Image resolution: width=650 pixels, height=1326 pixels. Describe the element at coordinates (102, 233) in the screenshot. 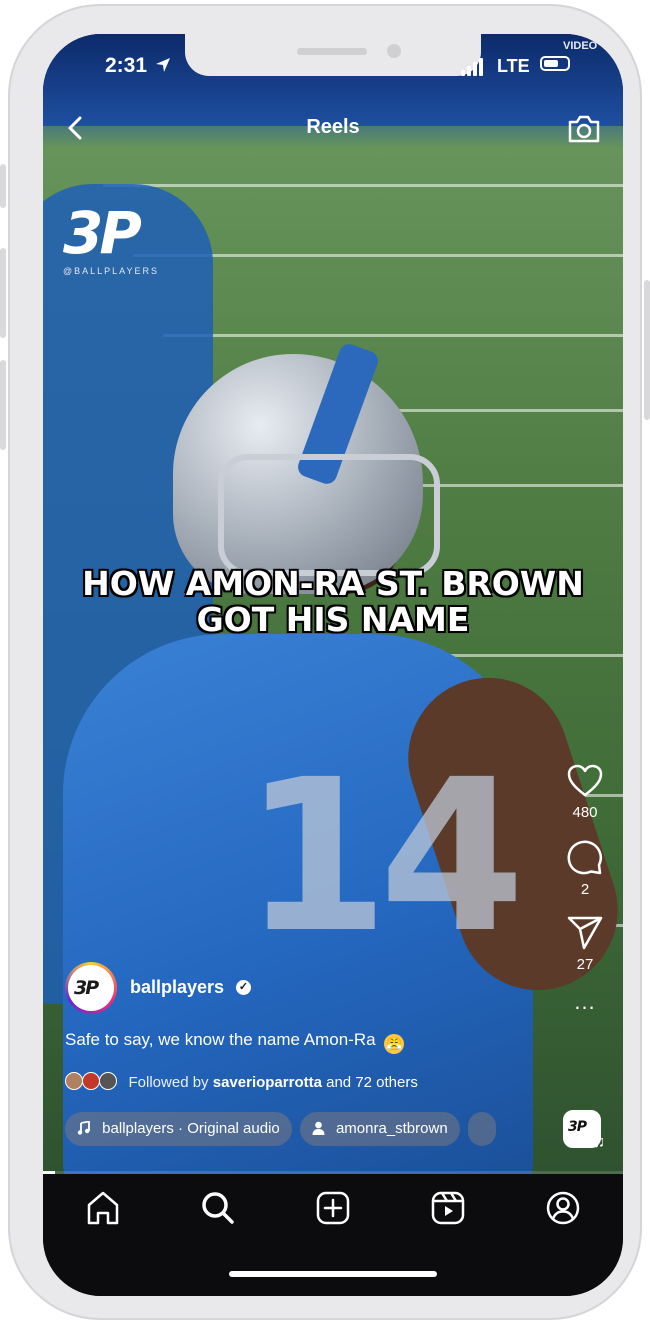

I see `watermark-logo-mark: 3P` at that location.